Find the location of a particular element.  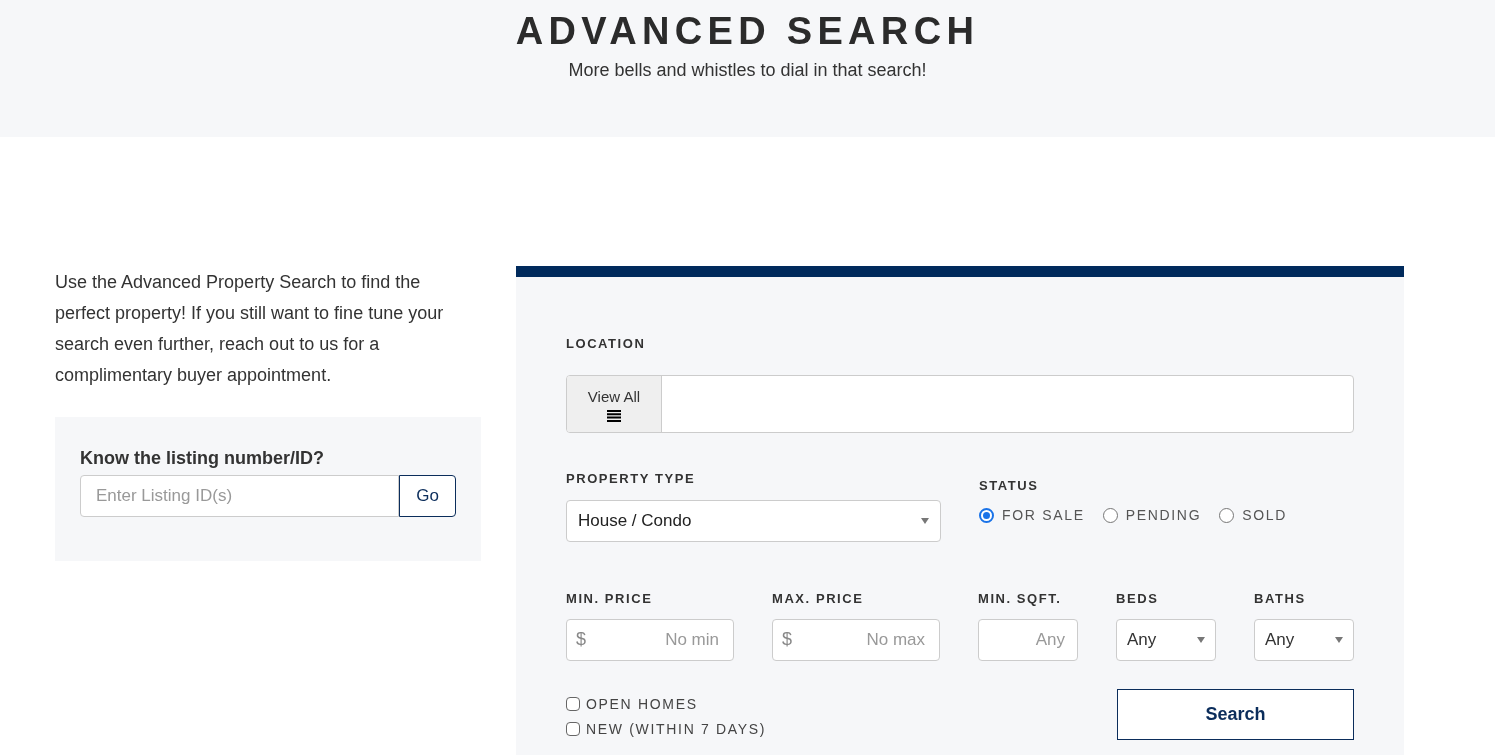

page-title: ADVANCED SEARCH is located at coordinates (747, 31).